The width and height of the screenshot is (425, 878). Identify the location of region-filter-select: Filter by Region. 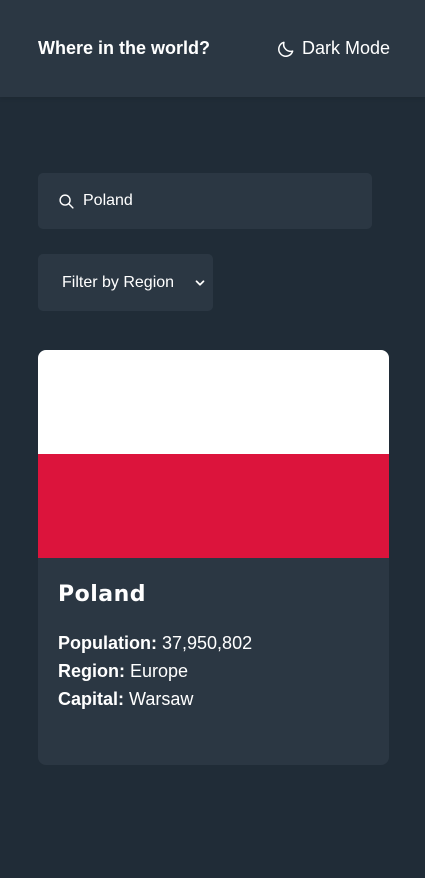
(125, 282).